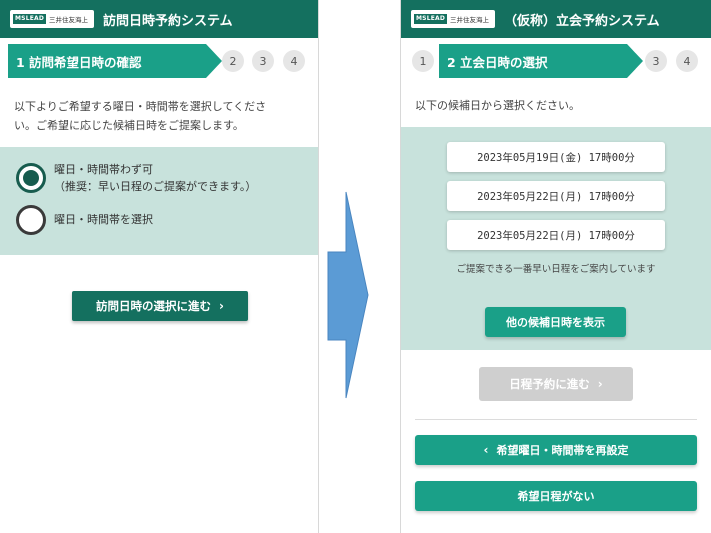 This screenshot has width=711, height=533. What do you see at coordinates (115, 61) in the screenshot?
I see `active-step: 1 訪問希望日時の確認` at bounding box center [115, 61].